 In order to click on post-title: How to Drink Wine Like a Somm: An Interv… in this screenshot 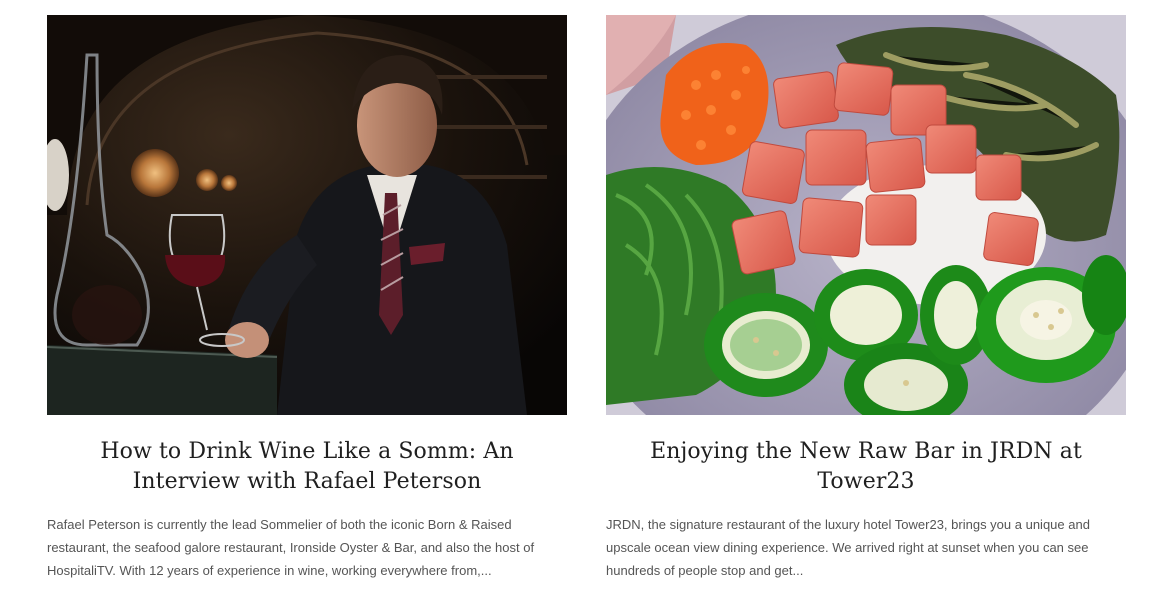, I will do `click(307, 467)`.